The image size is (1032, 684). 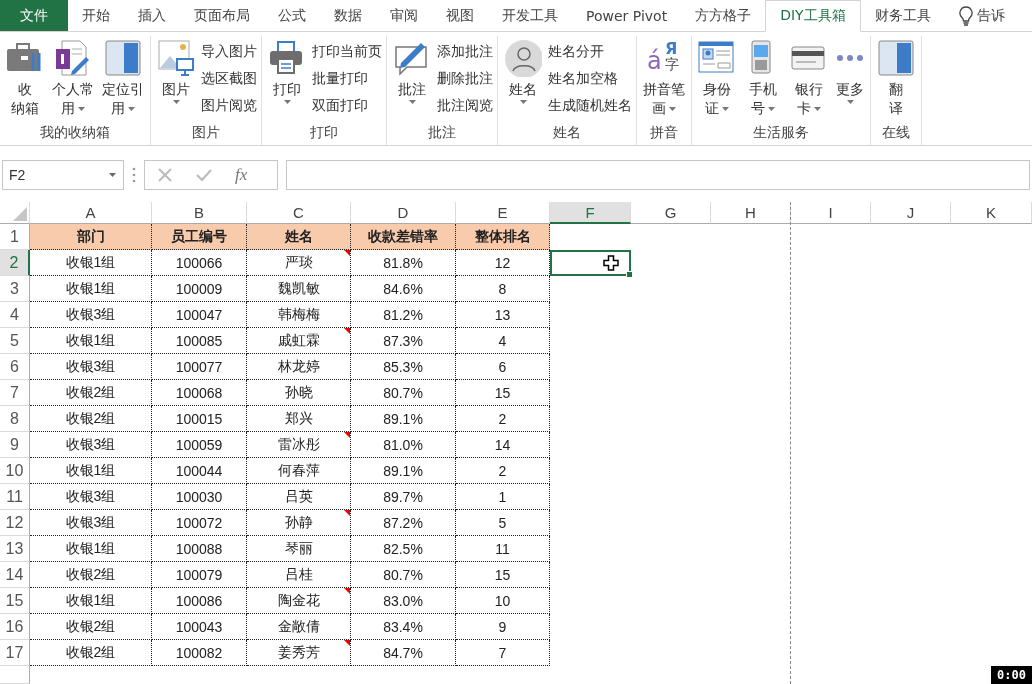 I want to click on active-cell, so click(x=590, y=263).